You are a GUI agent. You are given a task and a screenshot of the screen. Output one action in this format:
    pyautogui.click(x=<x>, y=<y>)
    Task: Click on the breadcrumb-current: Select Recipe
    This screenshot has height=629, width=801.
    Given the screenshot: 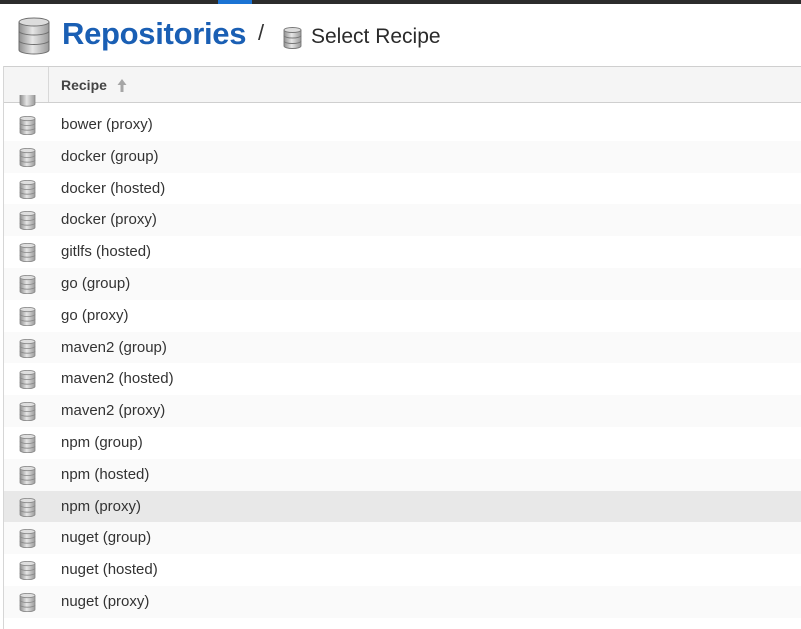 What is the action you would take?
    pyautogui.click(x=376, y=36)
    